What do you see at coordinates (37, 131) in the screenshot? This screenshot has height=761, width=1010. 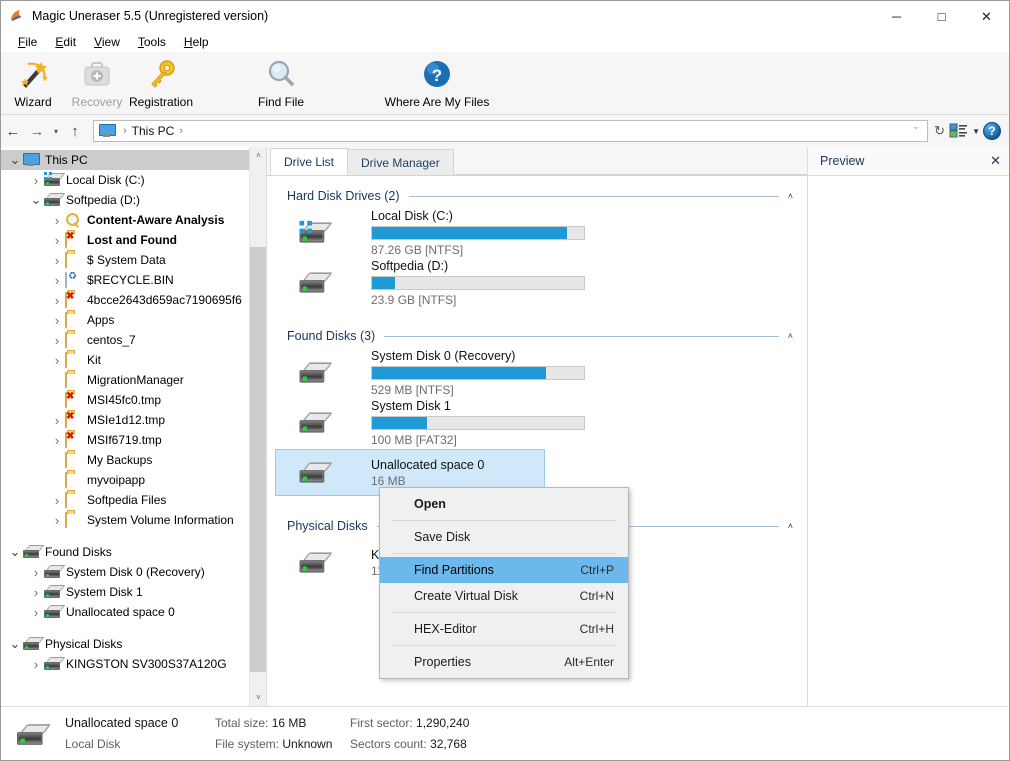 I see `forward-button: →` at bounding box center [37, 131].